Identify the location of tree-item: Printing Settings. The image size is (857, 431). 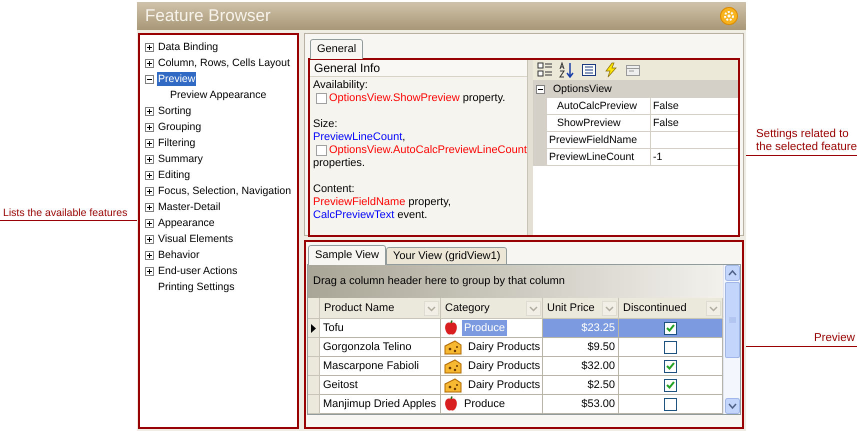
(196, 287).